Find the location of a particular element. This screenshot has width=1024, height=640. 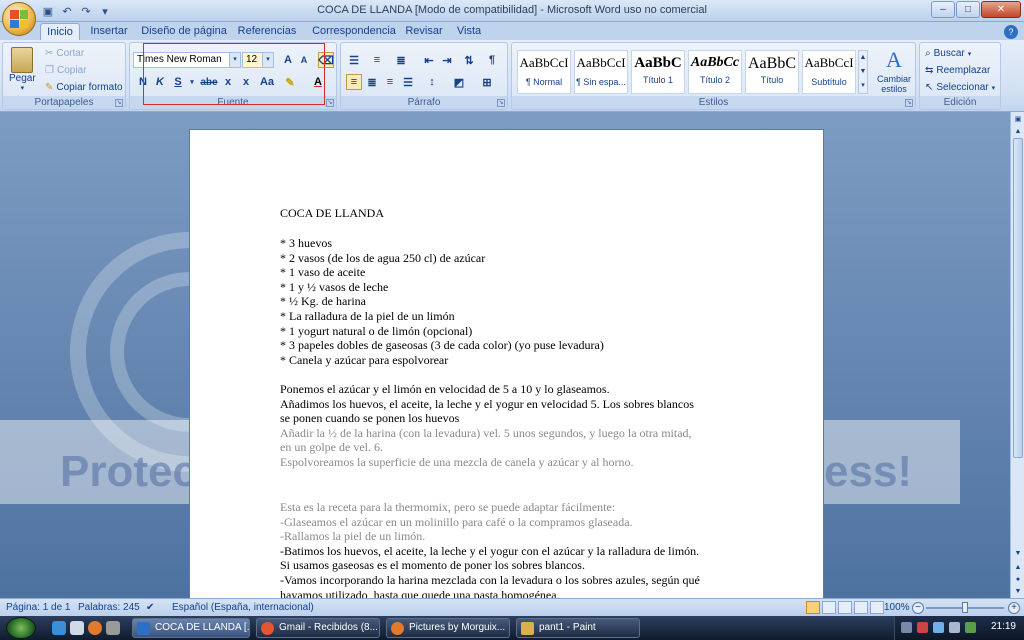

cut-button: ✂ Cortar is located at coordinates (64, 53).